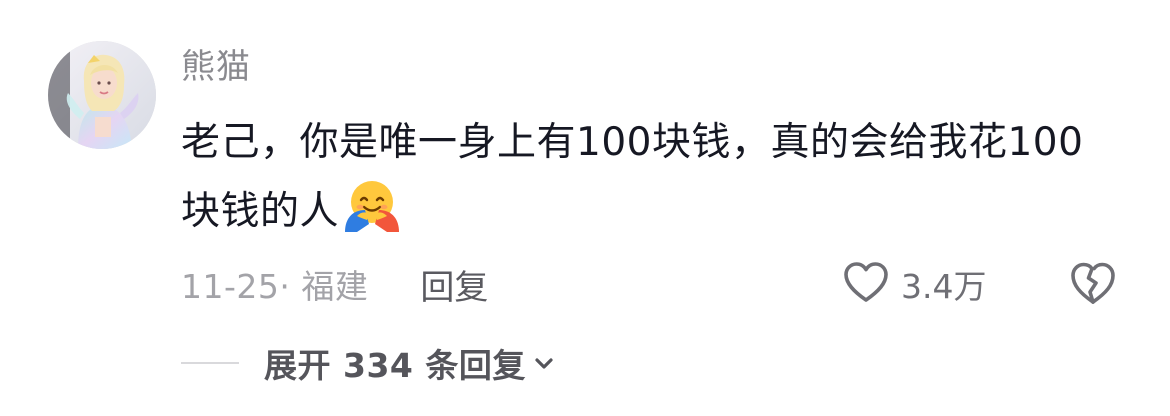  What do you see at coordinates (216, 67) in the screenshot?
I see `username: 熊猫` at bounding box center [216, 67].